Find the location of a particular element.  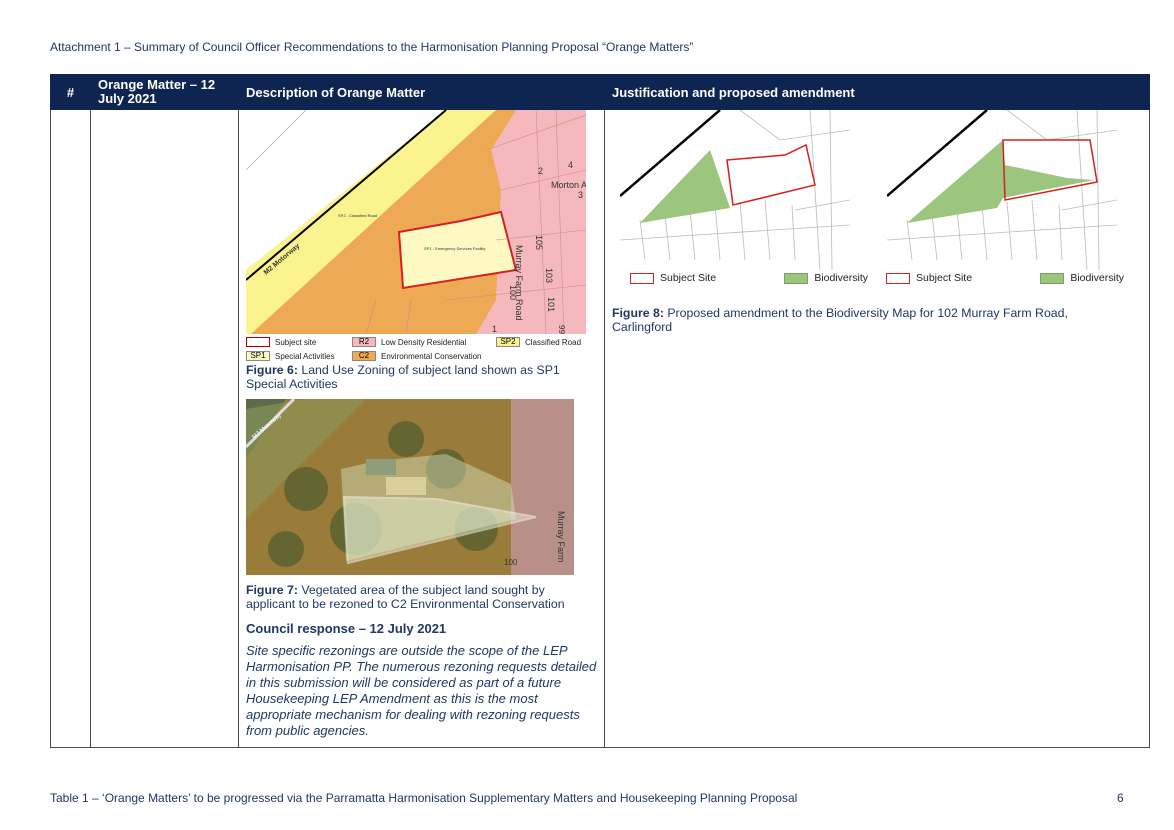

map-label-103: 103 is located at coordinates (549, 275).